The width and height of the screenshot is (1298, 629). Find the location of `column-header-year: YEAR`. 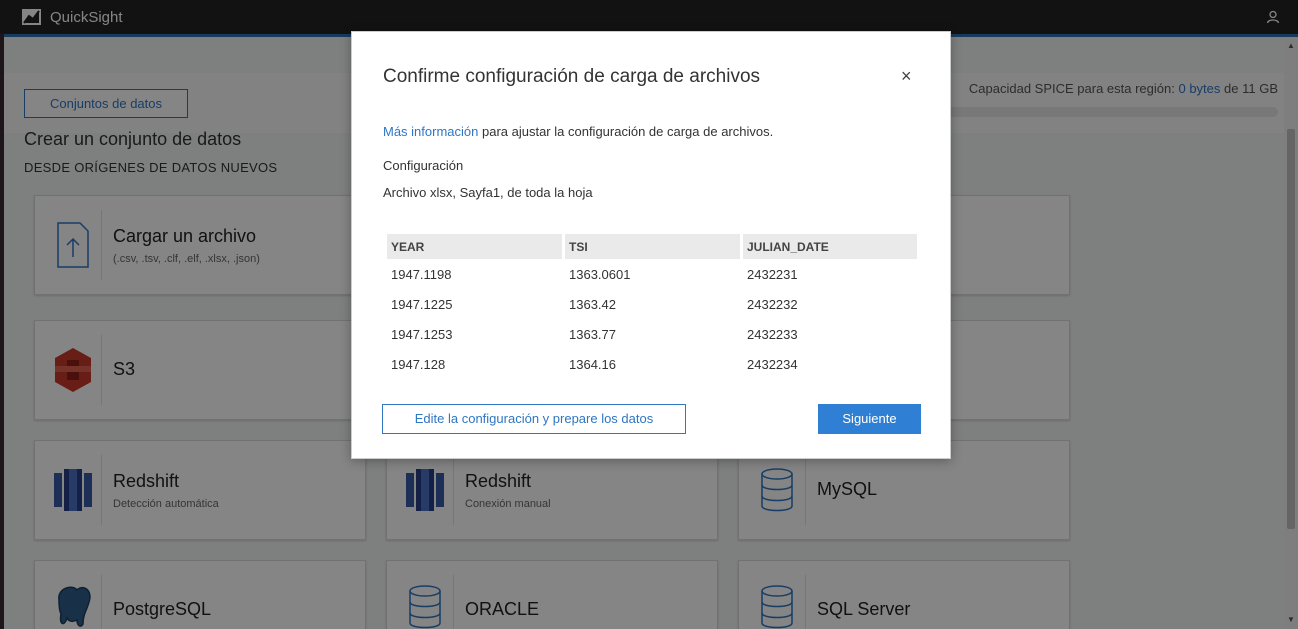

column-header-year: YEAR is located at coordinates (474, 246).